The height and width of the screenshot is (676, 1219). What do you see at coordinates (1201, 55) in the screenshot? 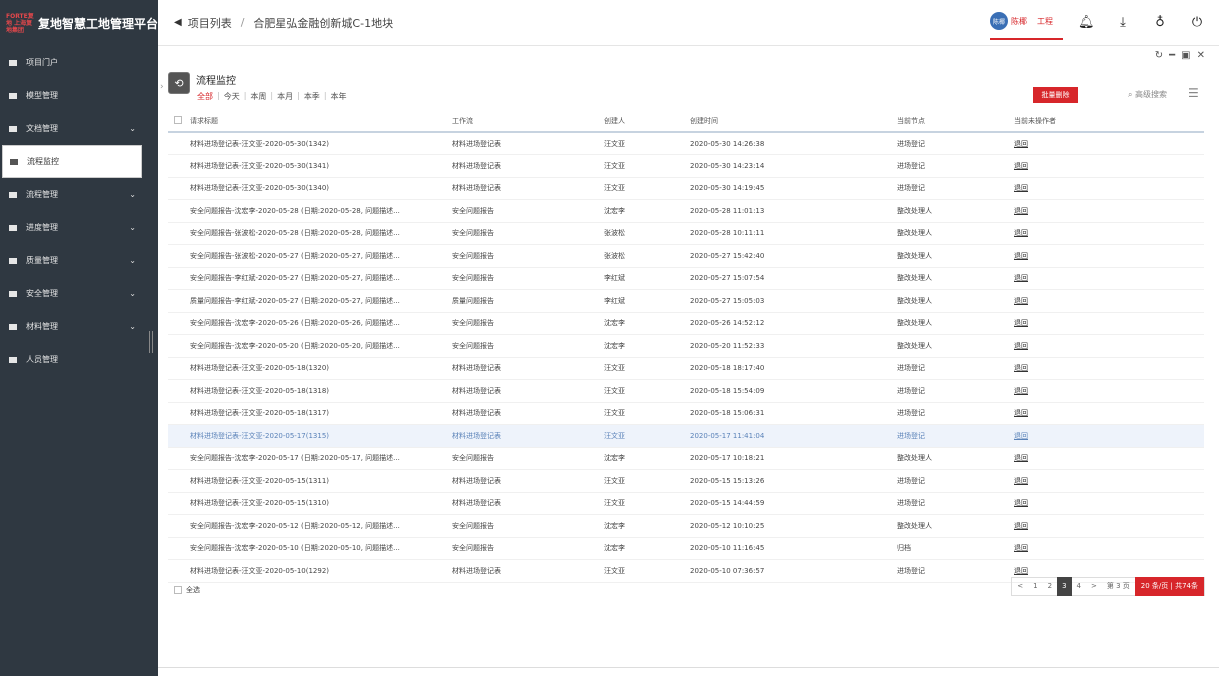
I see `close-icon: ✕` at bounding box center [1201, 55].